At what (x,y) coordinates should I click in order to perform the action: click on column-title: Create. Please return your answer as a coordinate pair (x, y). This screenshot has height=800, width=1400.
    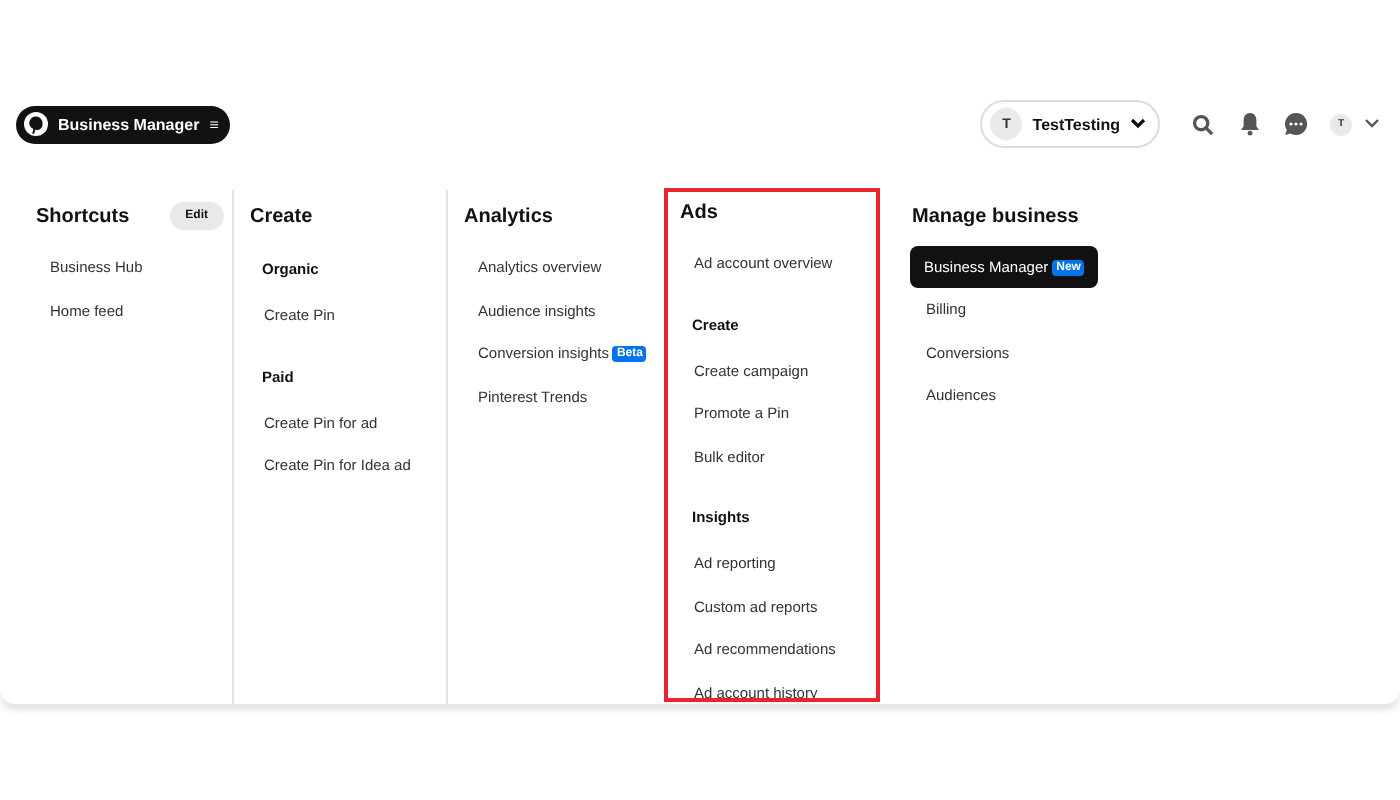
    Looking at the image, I should click on (281, 216).